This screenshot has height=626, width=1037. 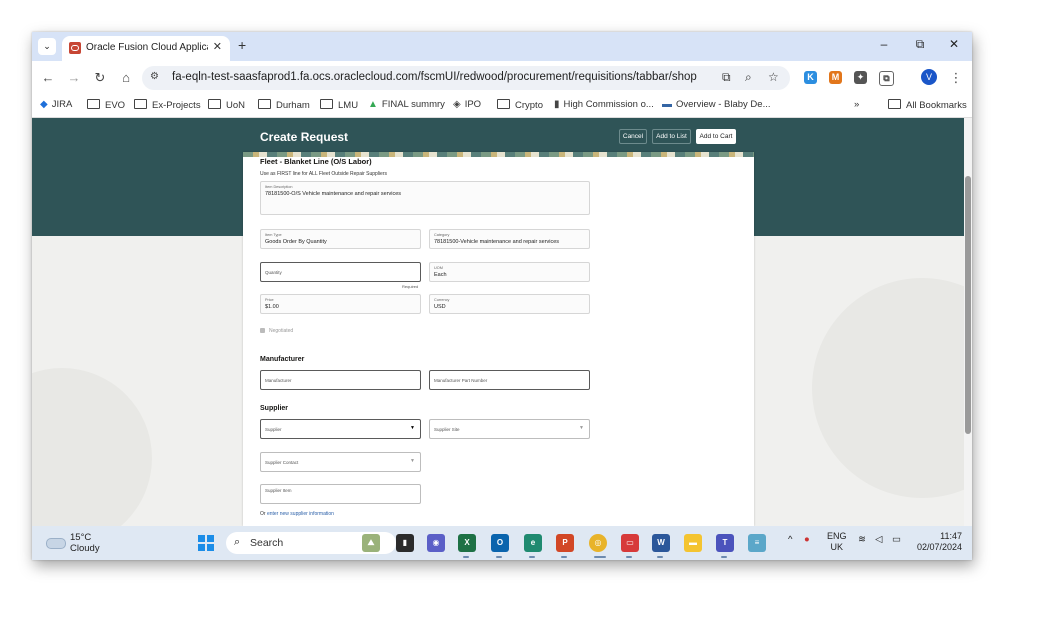 I want to click on oracle-app-icon: ▭, so click(x=630, y=543).